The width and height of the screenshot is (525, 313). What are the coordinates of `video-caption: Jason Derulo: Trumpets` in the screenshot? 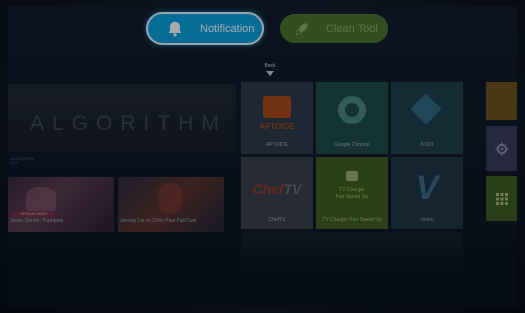 It's located at (37, 221).